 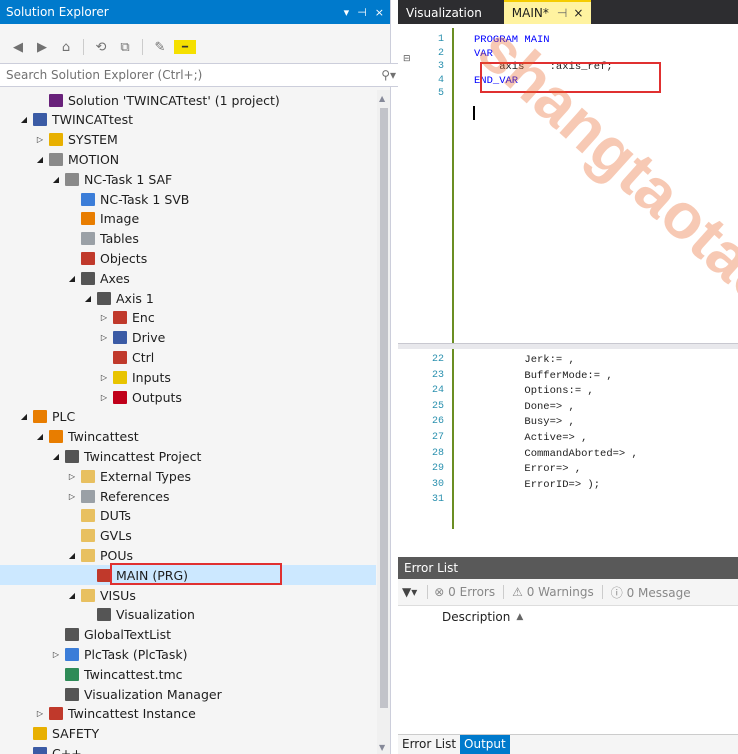 I want to click on tree-item: ◢ VISUs, so click(x=101, y=595).